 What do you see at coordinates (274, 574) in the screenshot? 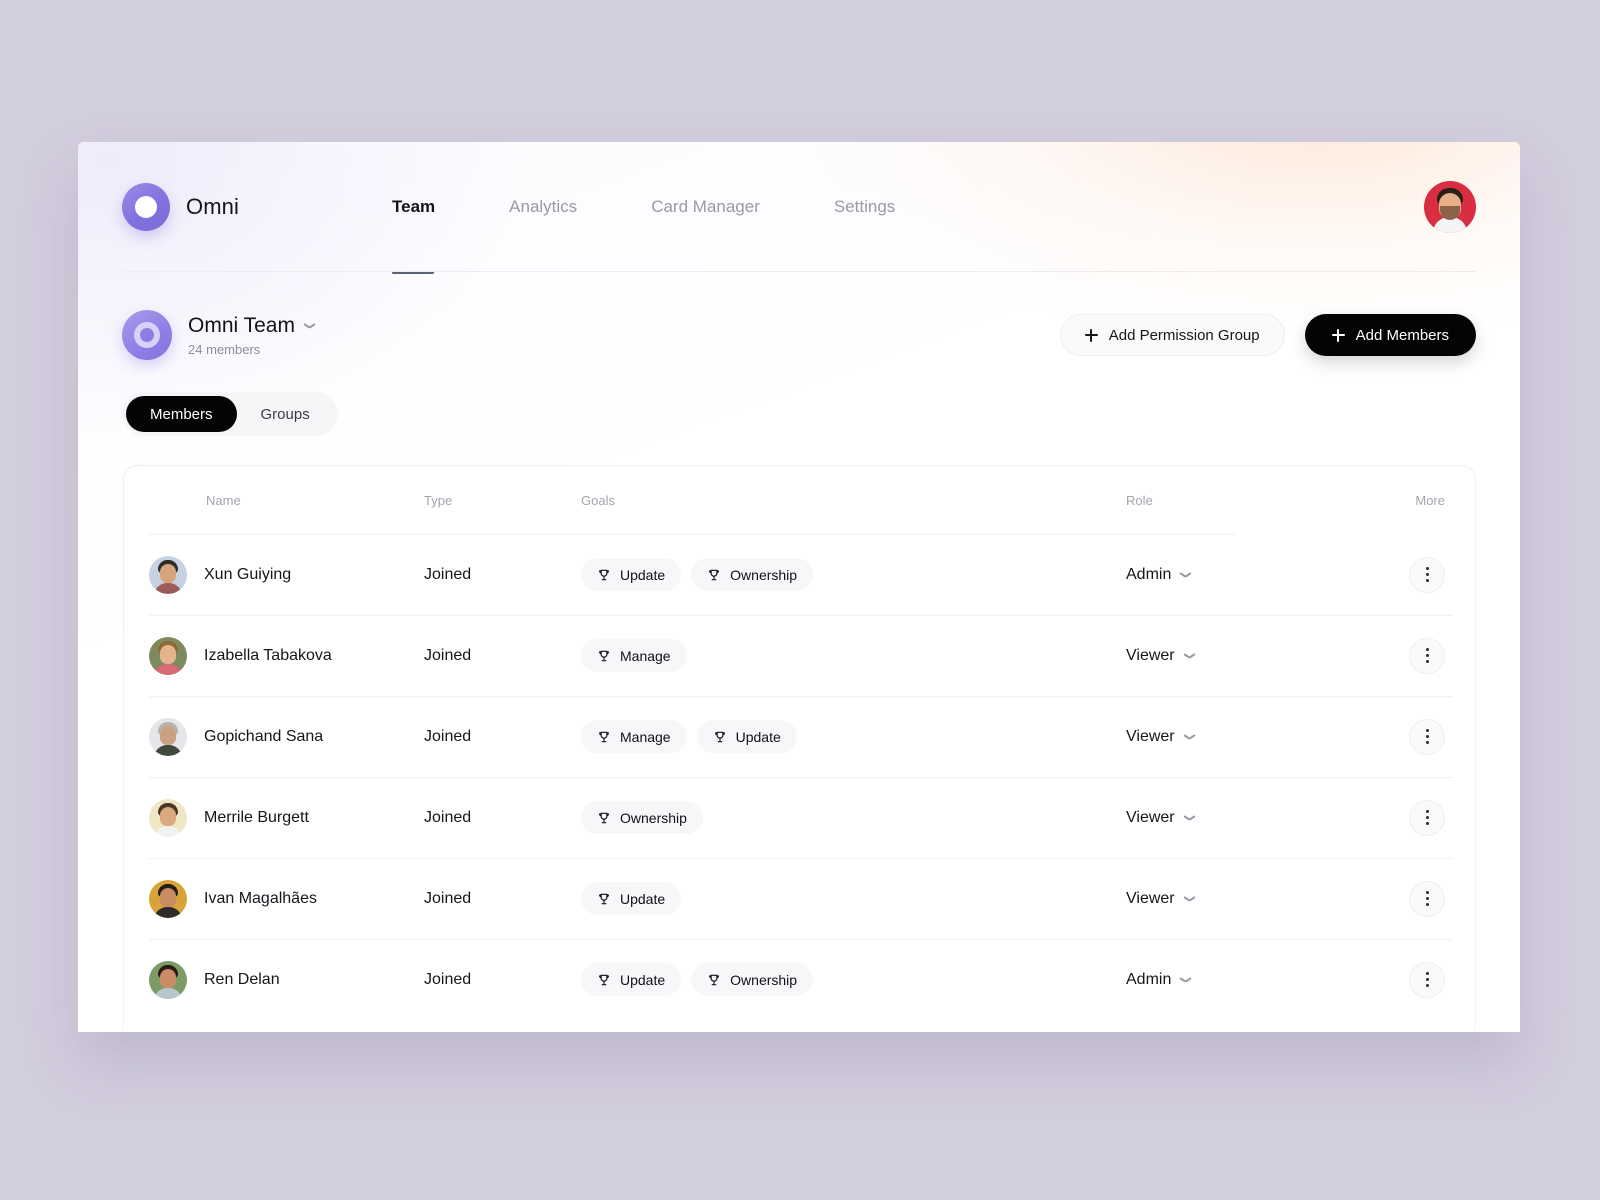
I see `cell-name: Xun Guiying` at bounding box center [274, 574].